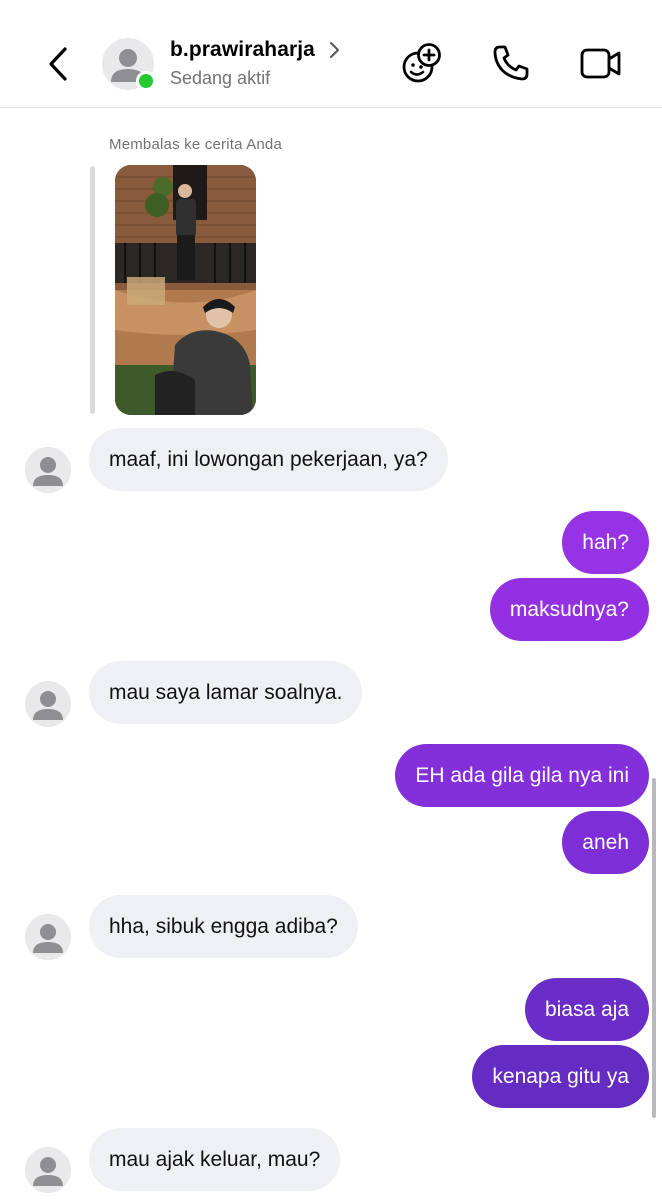 The width and height of the screenshot is (662, 1200). I want to click on message-bubble-outgoing: kenapa gitu ya, so click(560, 1076).